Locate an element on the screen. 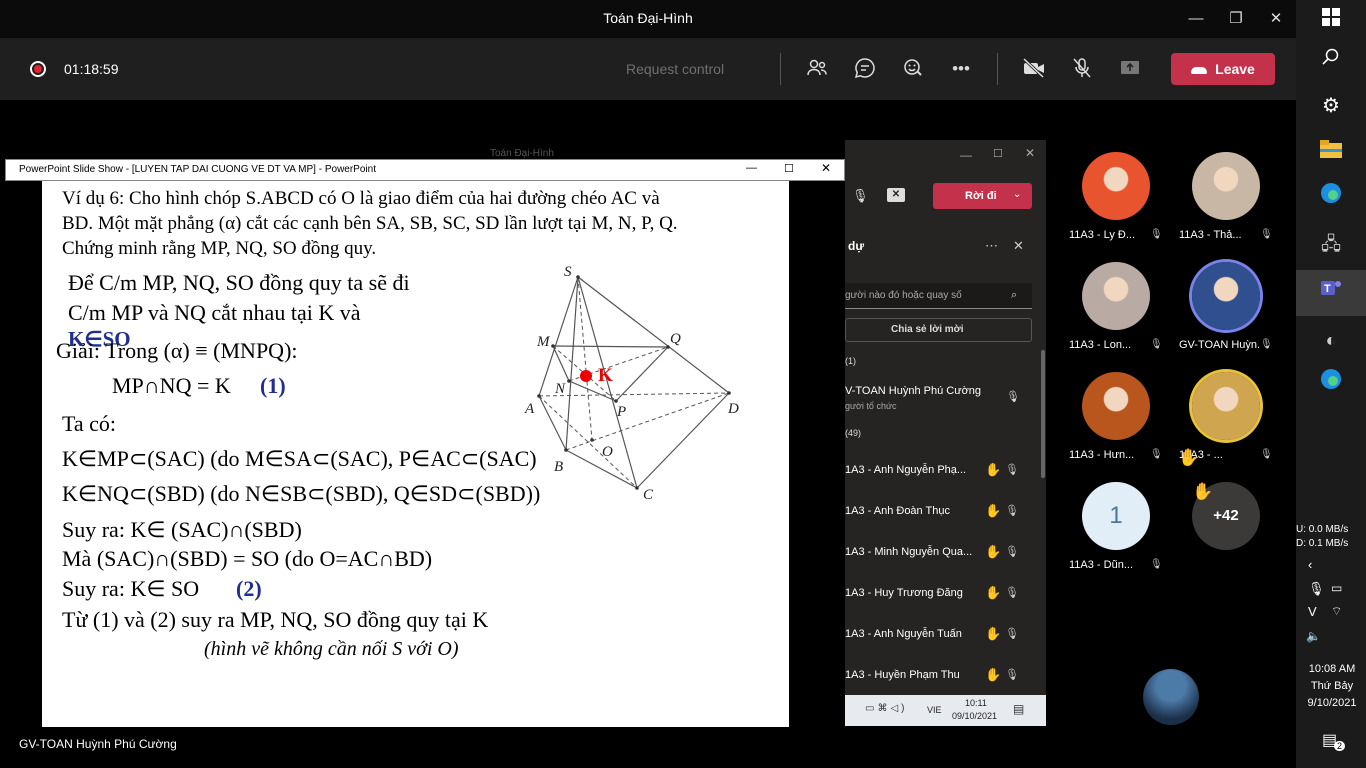 This screenshot has width=1366, height=768. request-control-button: Request control is located at coordinates (675, 69).